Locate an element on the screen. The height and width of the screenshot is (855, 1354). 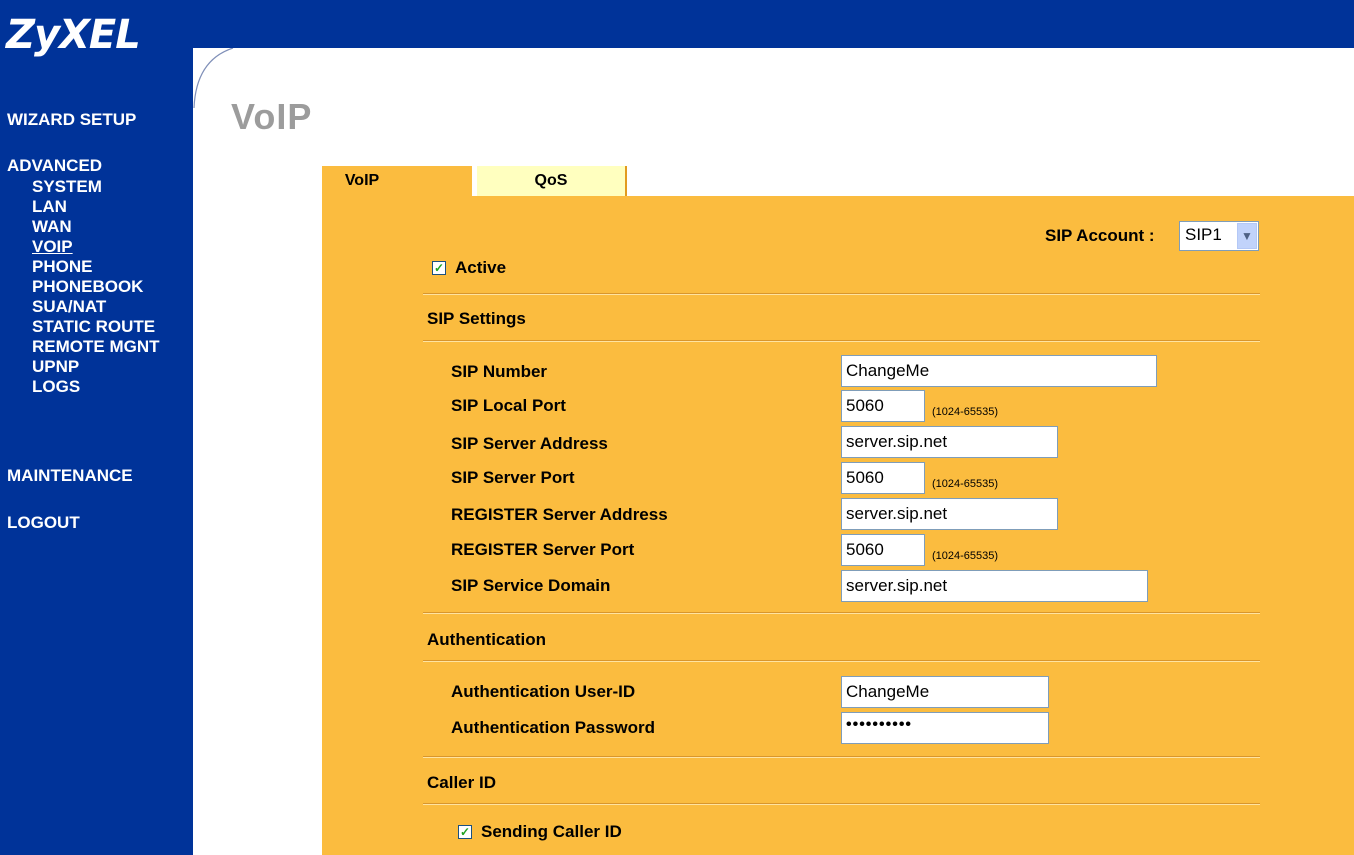
sidebar-item-upnp: UPNP is located at coordinates (55, 367).